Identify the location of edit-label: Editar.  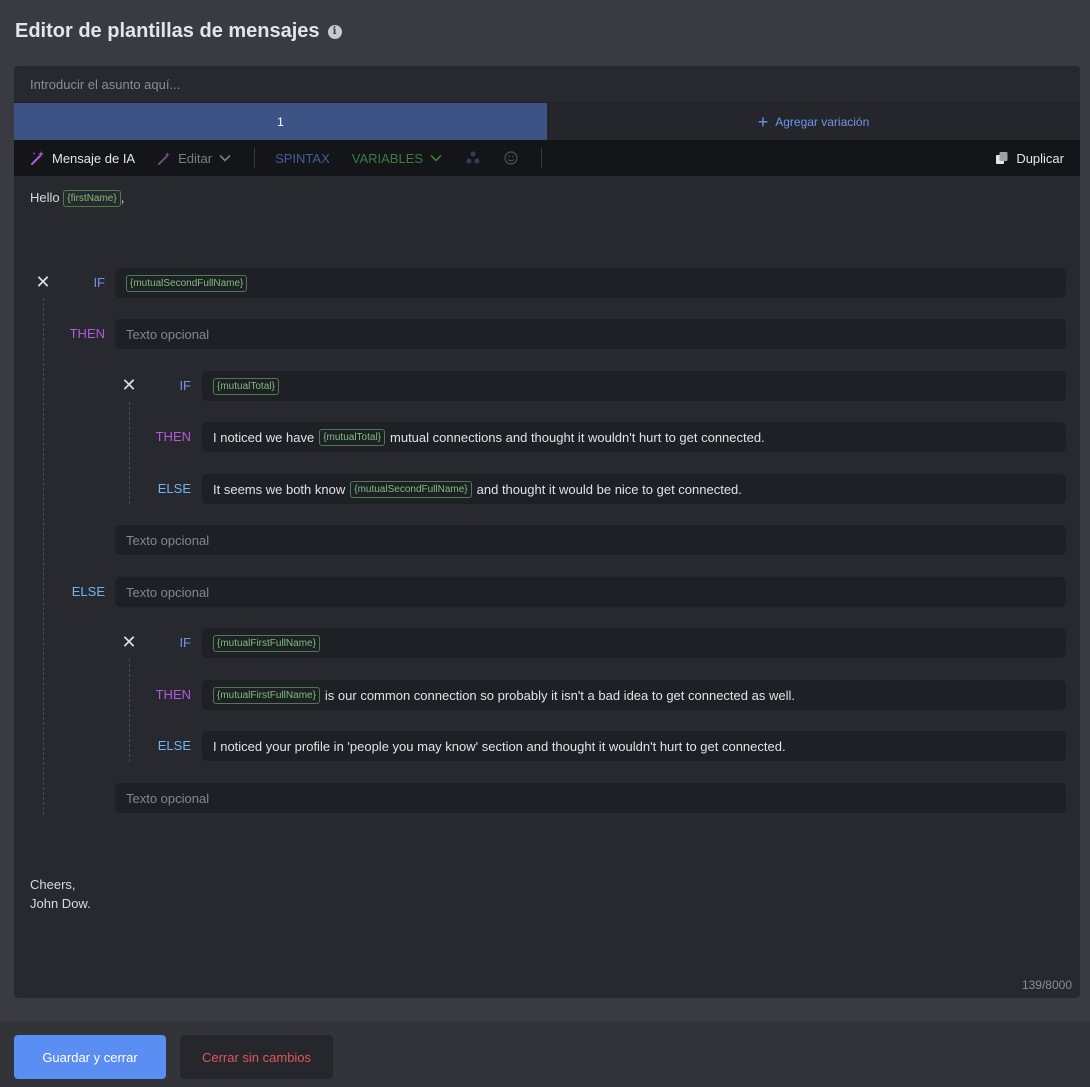
(195, 158).